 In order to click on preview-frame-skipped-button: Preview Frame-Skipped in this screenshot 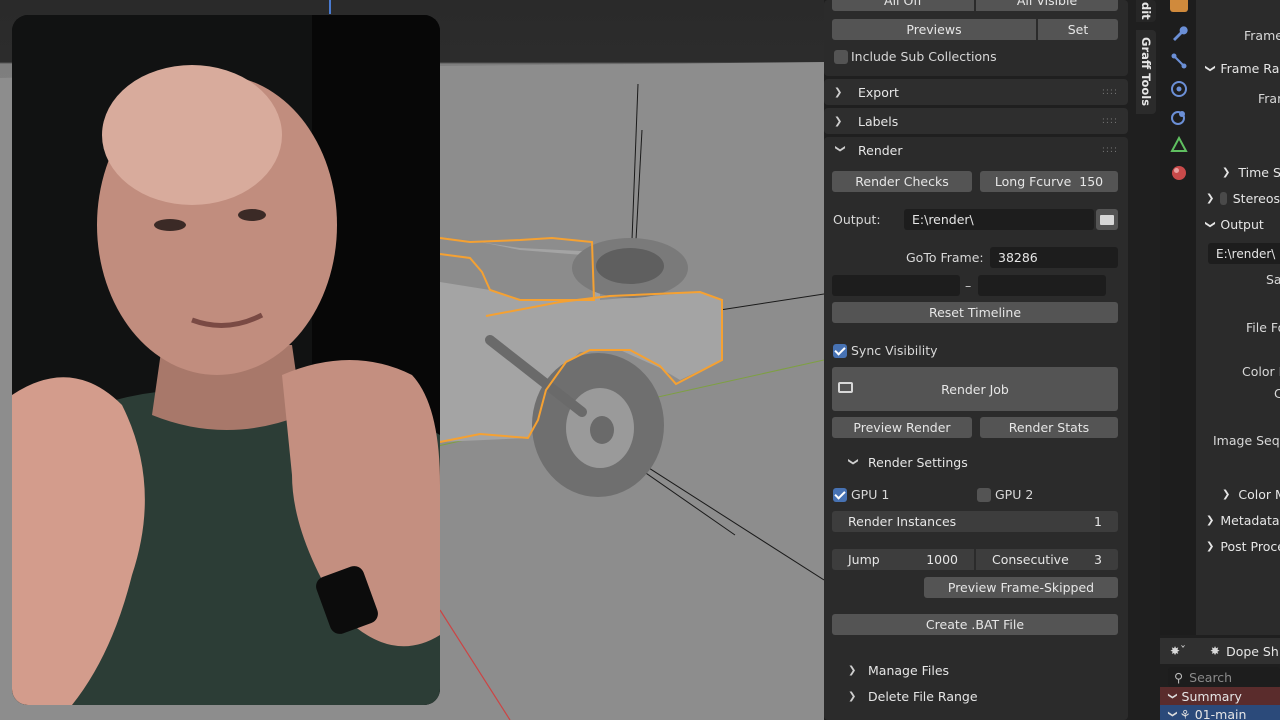, I will do `click(1021, 587)`.